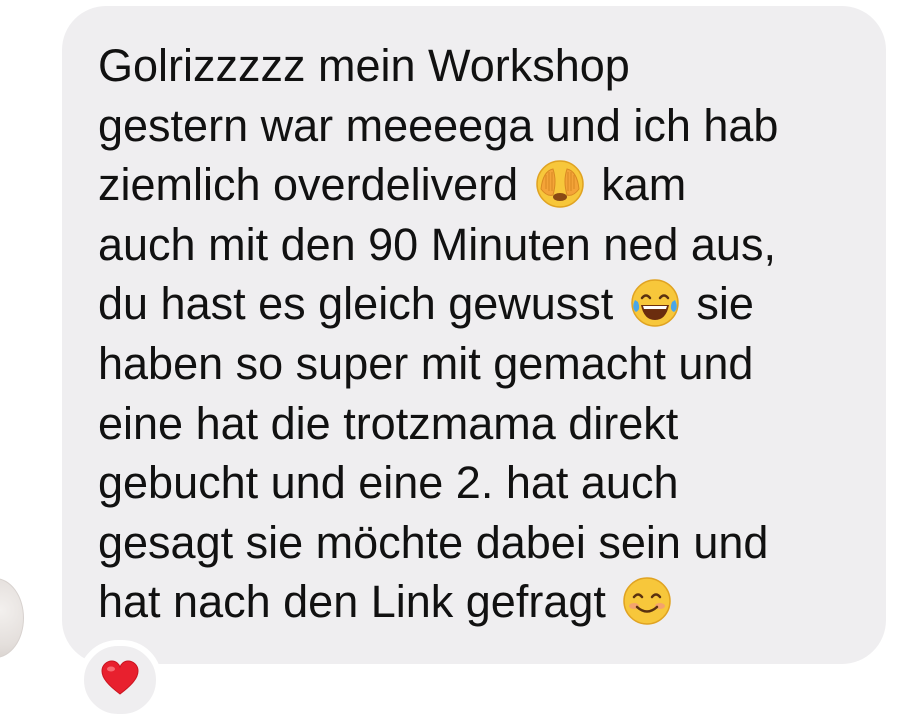  I want to click on red-heart-icon, so click(120, 680).